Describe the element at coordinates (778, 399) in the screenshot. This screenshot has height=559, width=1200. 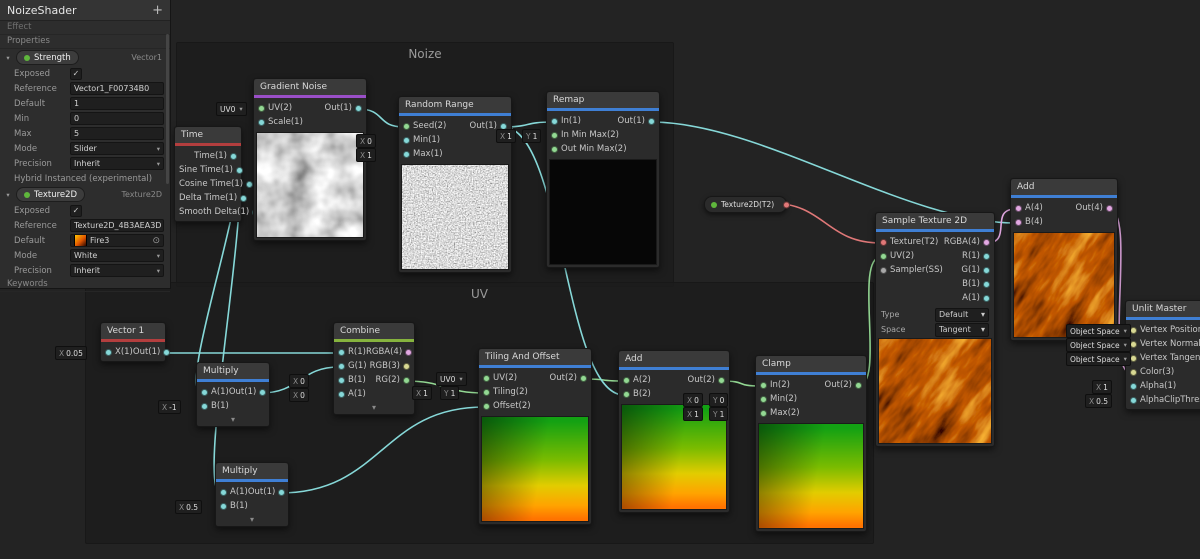
I see `input-port: Min(2)` at that location.